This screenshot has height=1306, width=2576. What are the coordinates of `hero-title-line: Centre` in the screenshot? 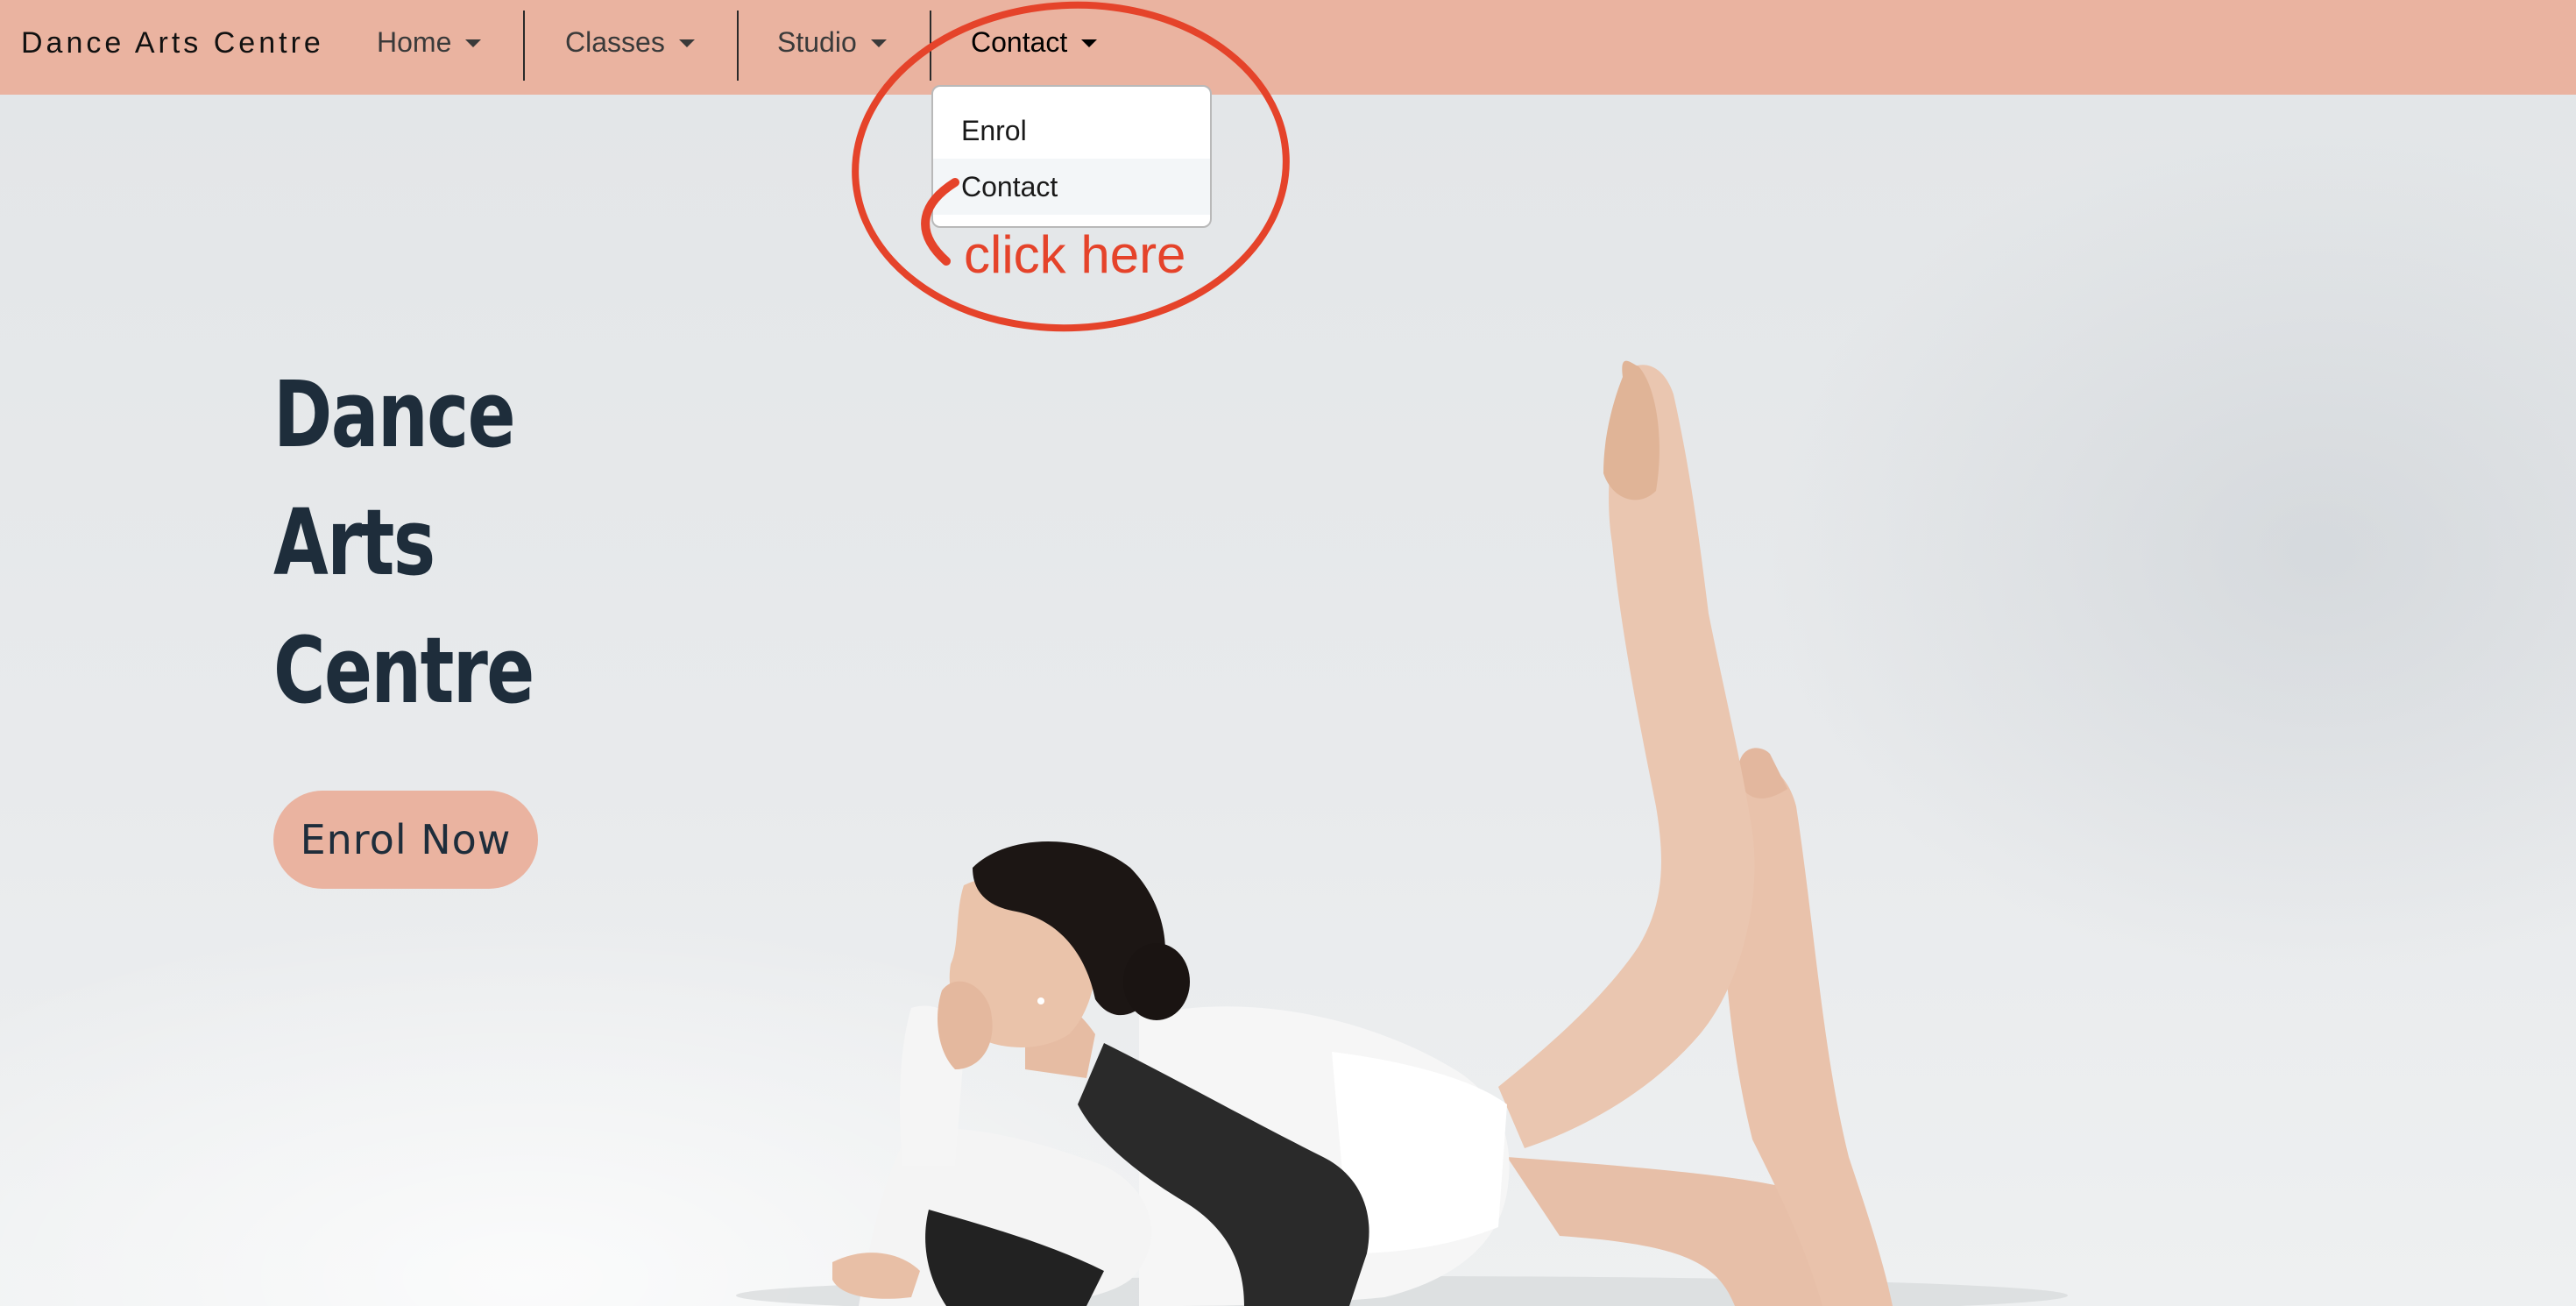 It's located at (403, 670).